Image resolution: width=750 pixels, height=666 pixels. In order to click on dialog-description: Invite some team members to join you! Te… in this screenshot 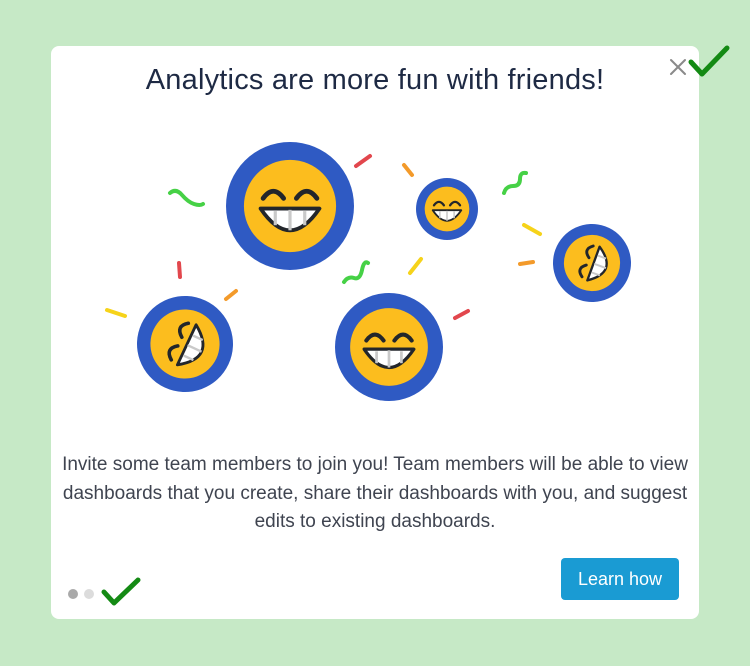, I will do `click(375, 493)`.